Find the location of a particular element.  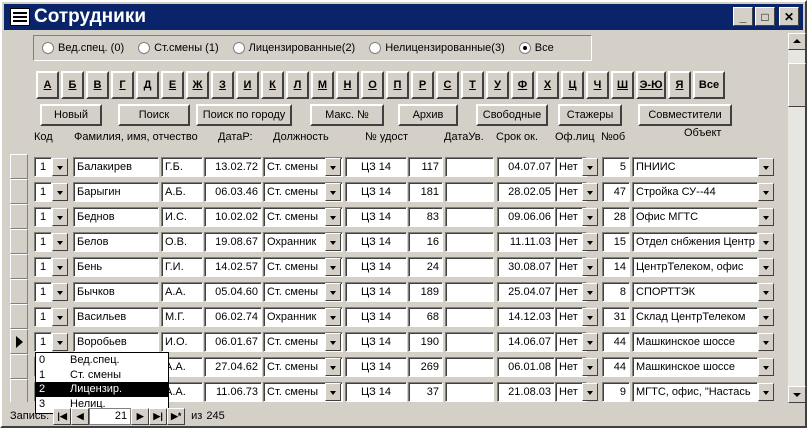

letter-button: В is located at coordinates (97, 85).